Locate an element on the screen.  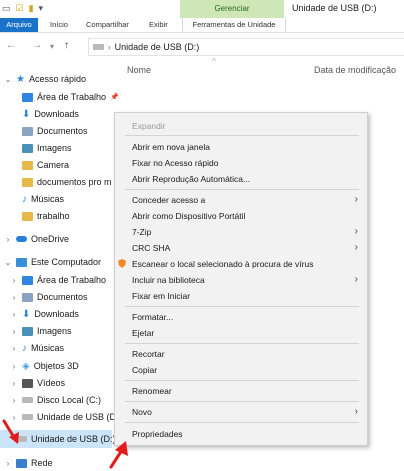
nav-label: Disco Local (C:) is located at coordinates (69, 400).